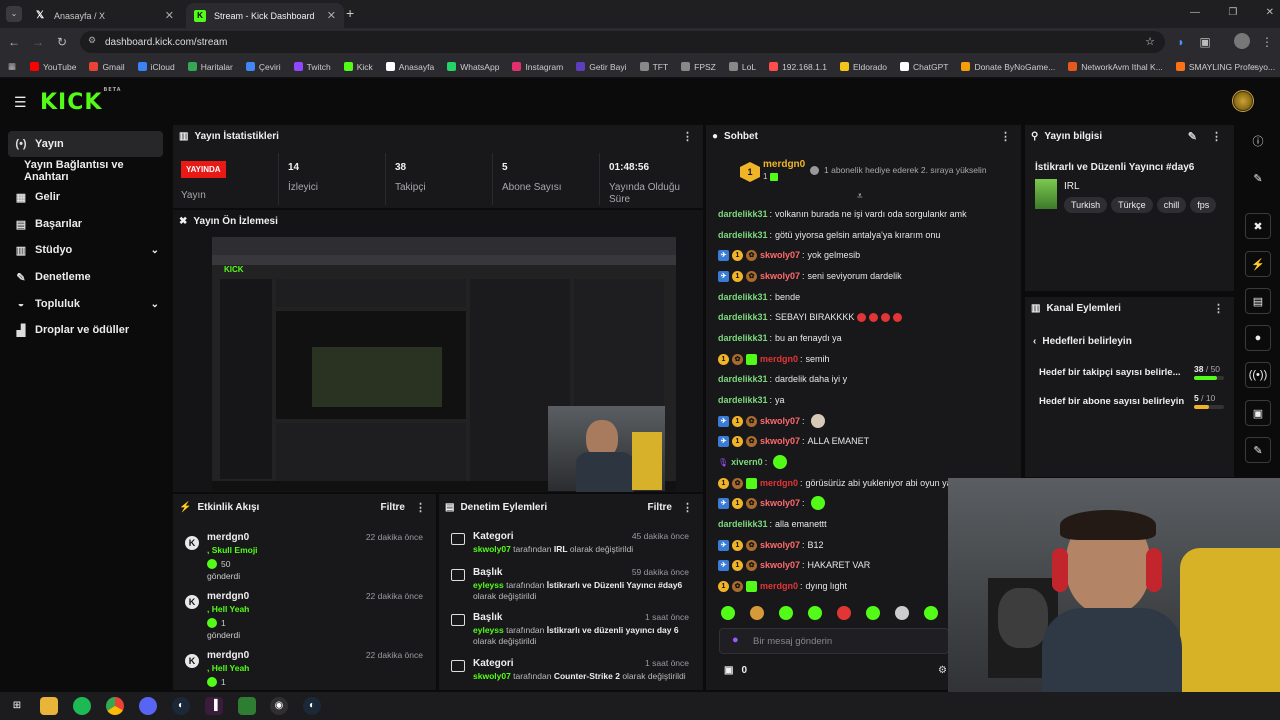  Describe the element at coordinates (350, 13) in the screenshot. I see `new-tab-button: +` at that location.